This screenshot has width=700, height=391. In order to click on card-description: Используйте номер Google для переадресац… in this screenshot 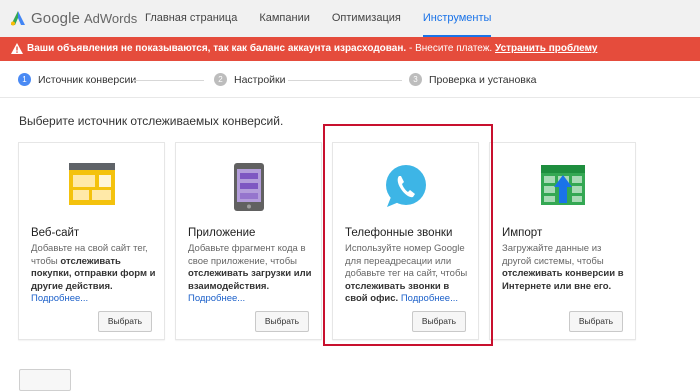, I will do `click(408, 274)`.